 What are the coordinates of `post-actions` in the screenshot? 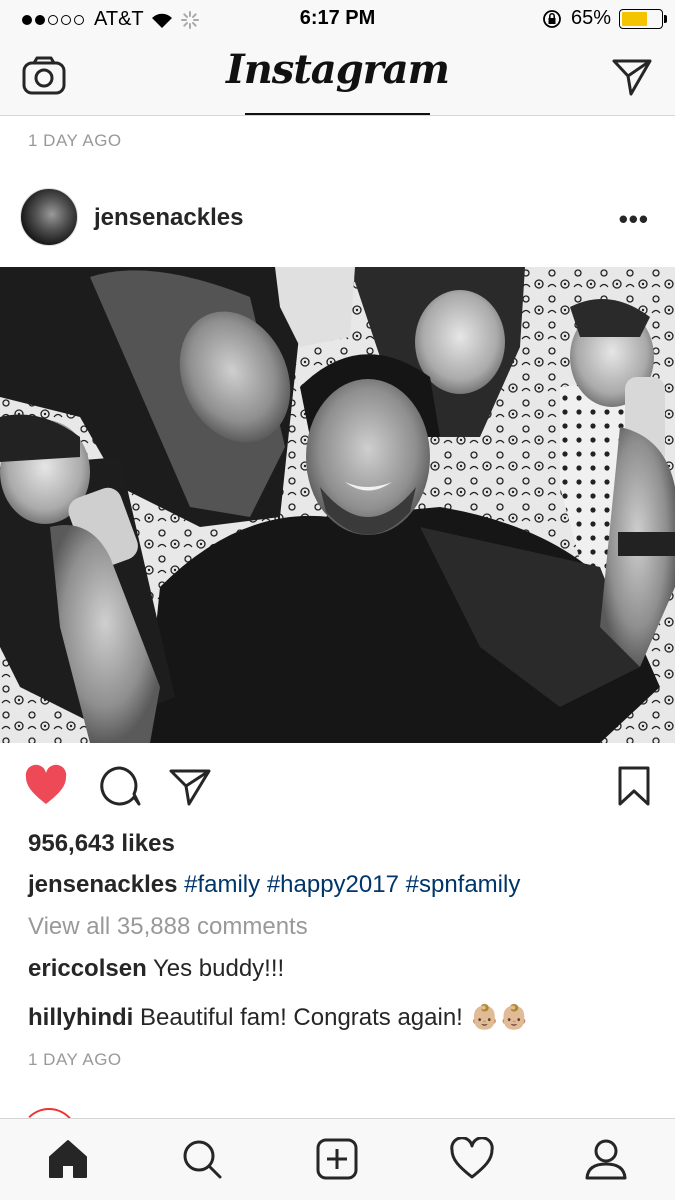 It's located at (337, 788).